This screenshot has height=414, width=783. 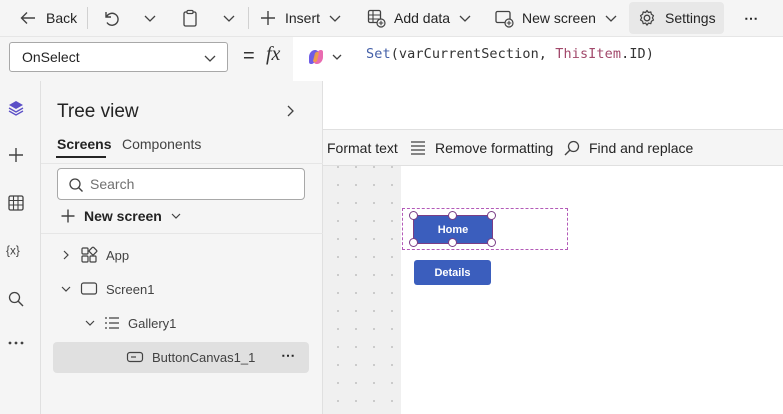 What do you see at coordinates (690, 18) in the screenshot?
I see `settings-label: Settings` at bounding box center [690, 18].